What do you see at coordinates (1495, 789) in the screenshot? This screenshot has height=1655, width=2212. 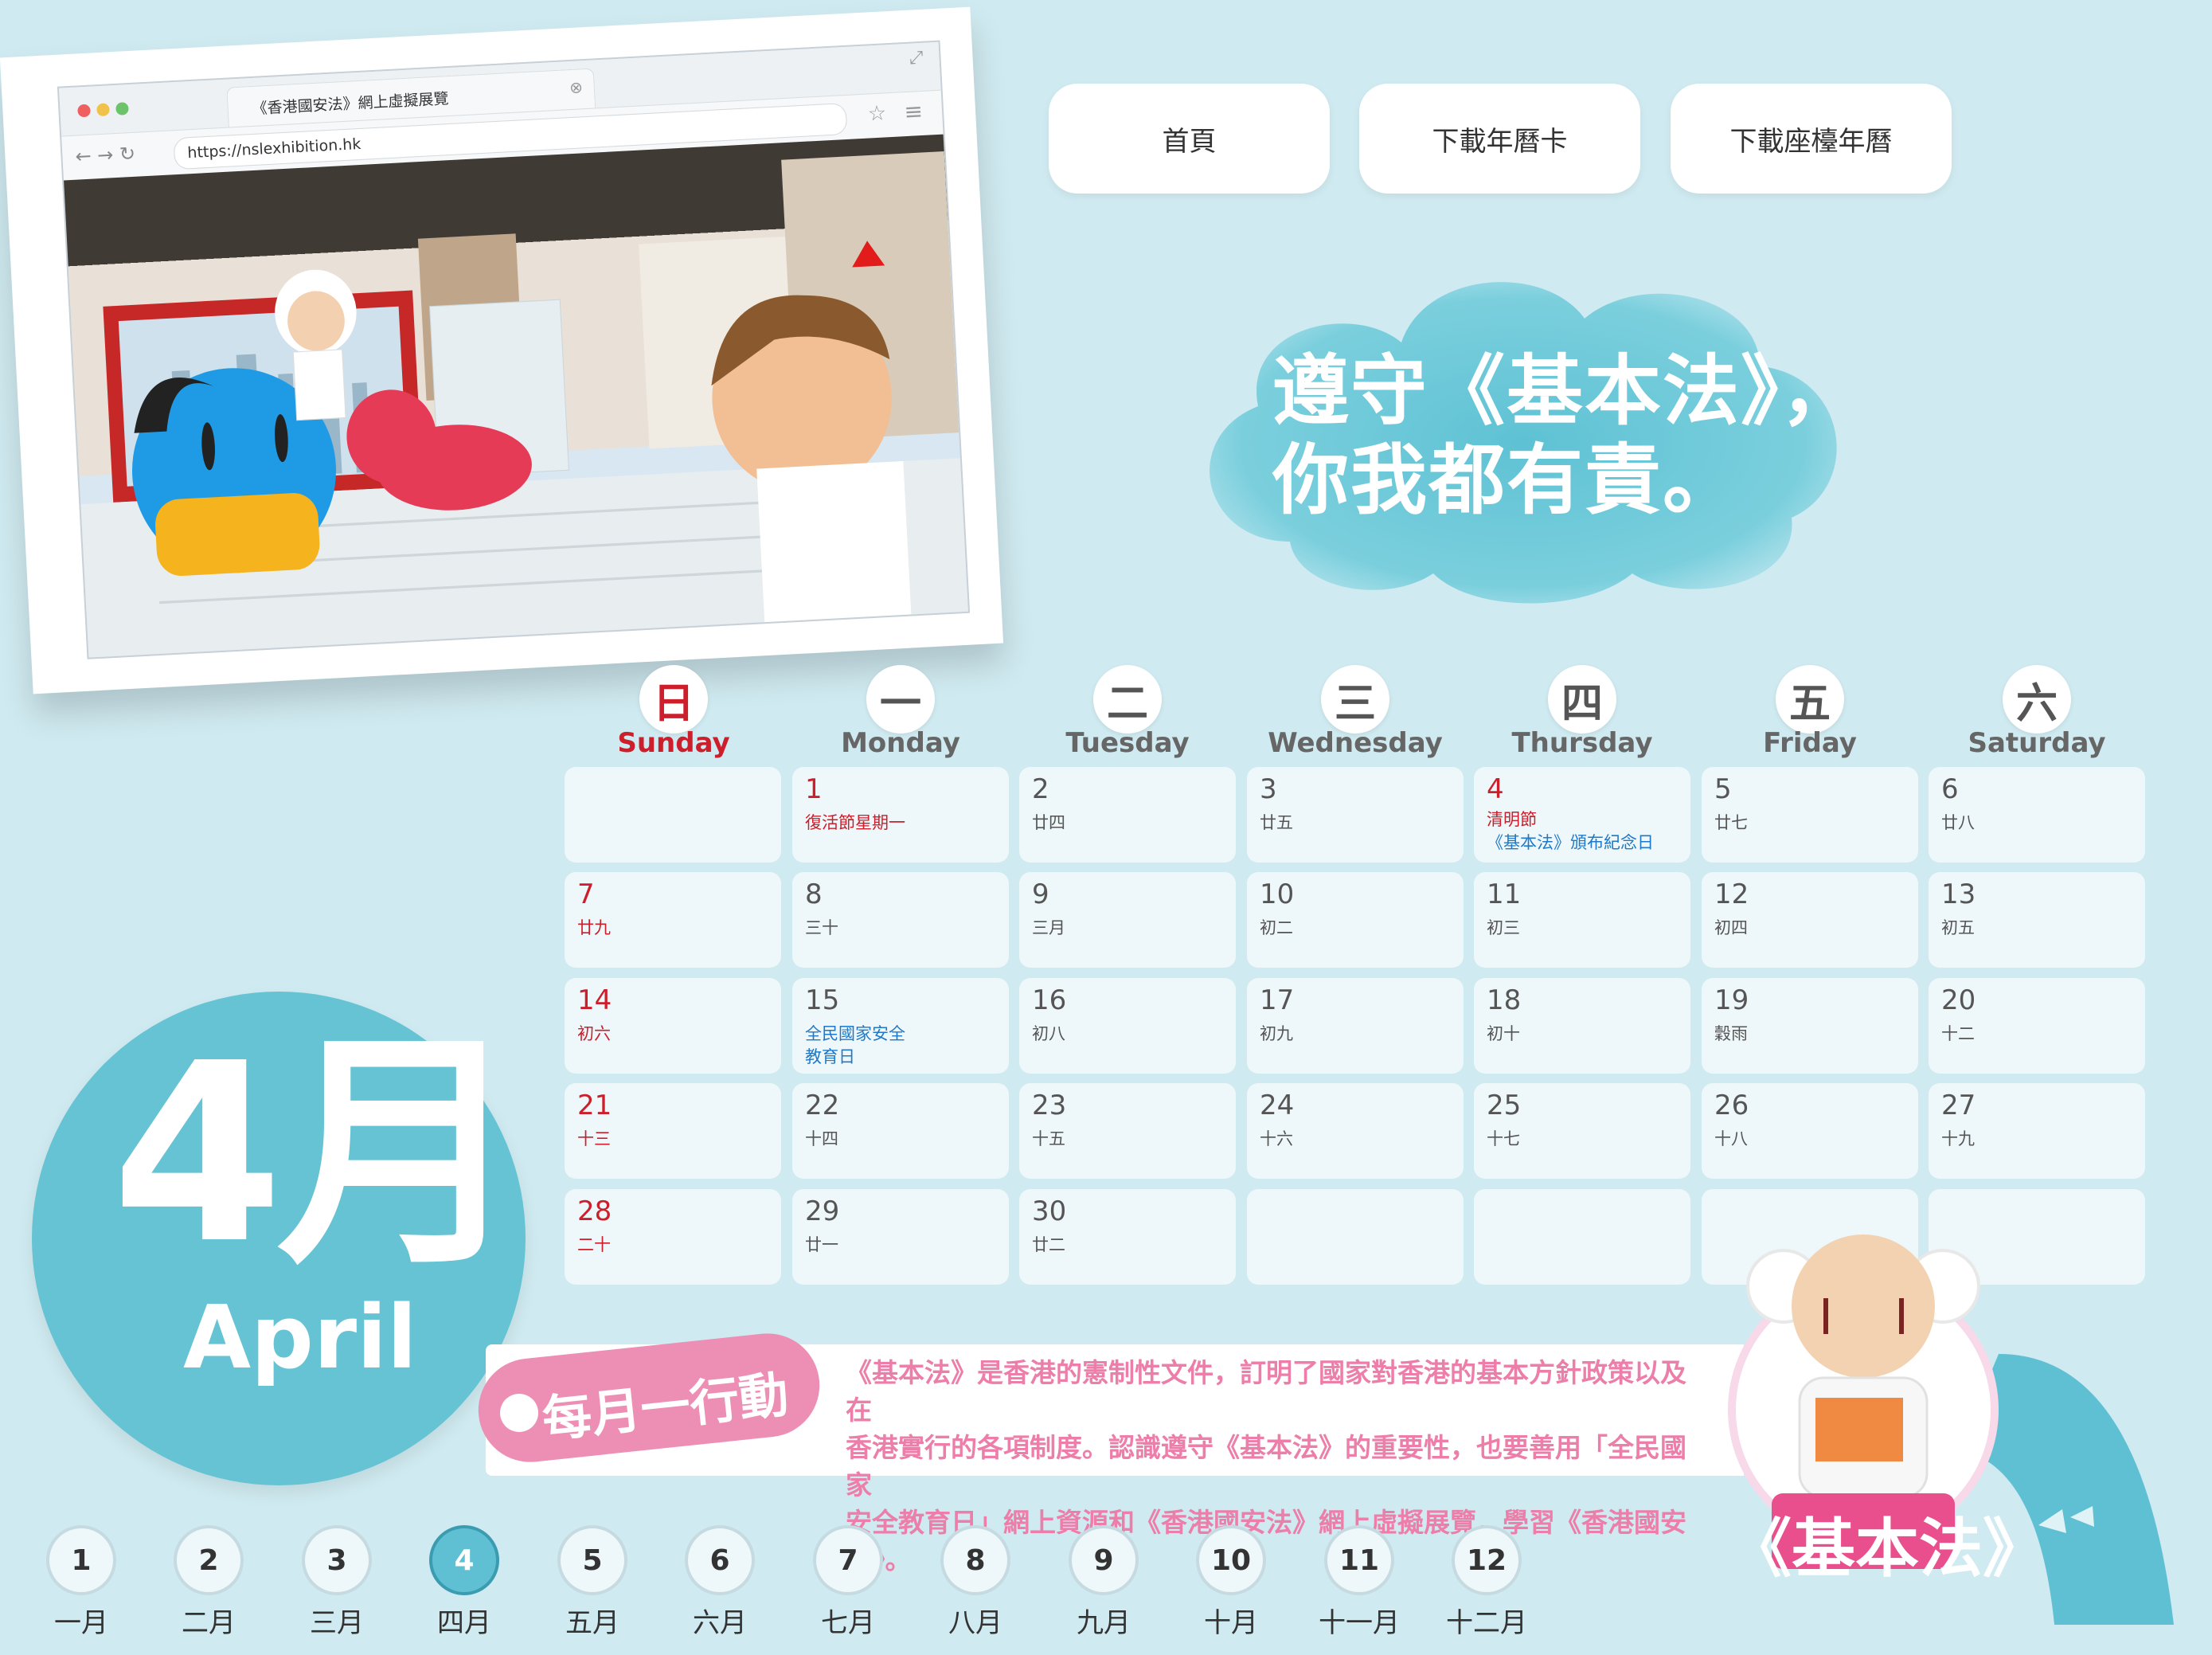 I see `date-number: 4` at bounding box center [1495, 789].